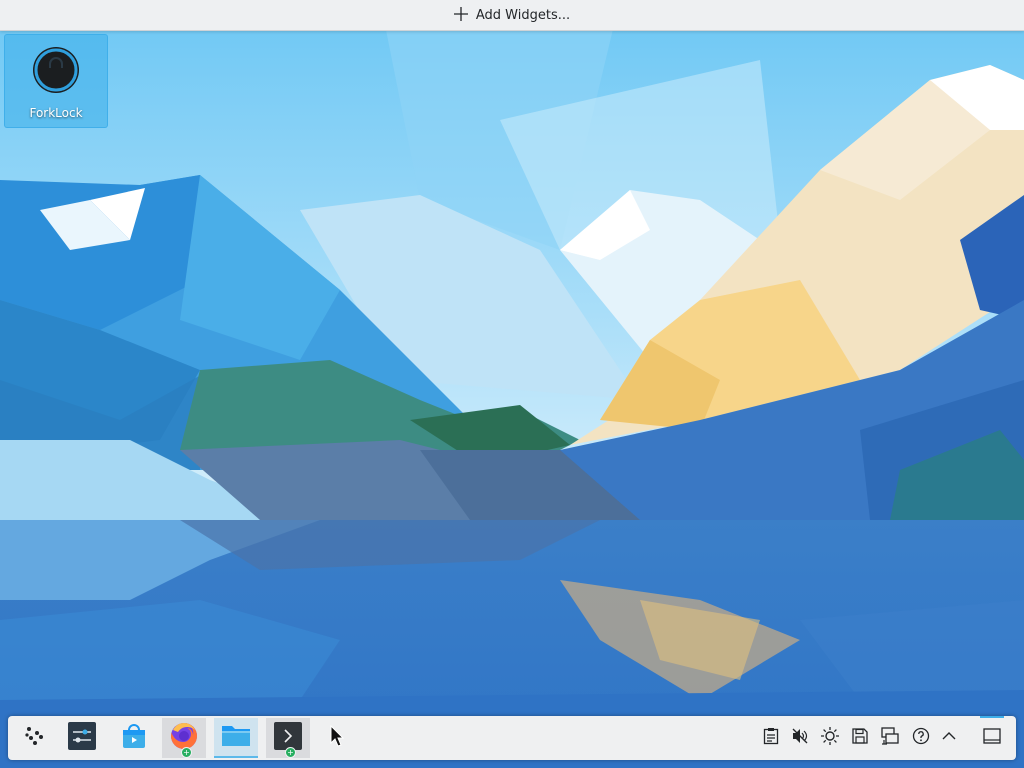 This screenshot has height=768, width=1024. I want to click on brightness-icon, so click(830, 738).